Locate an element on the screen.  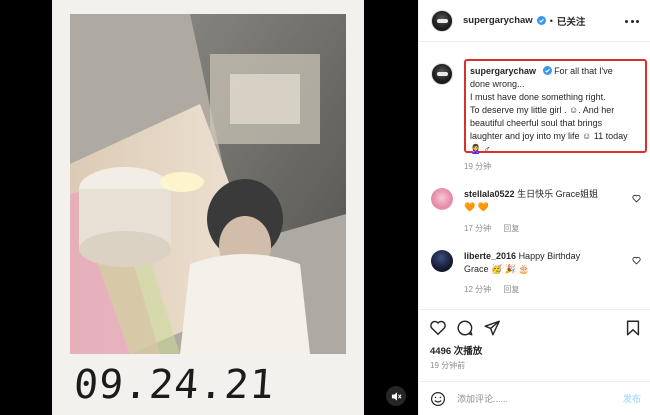
comment-body-line2: Grace 🥳 🎉 🎂 is located at coordinates (497, 269).